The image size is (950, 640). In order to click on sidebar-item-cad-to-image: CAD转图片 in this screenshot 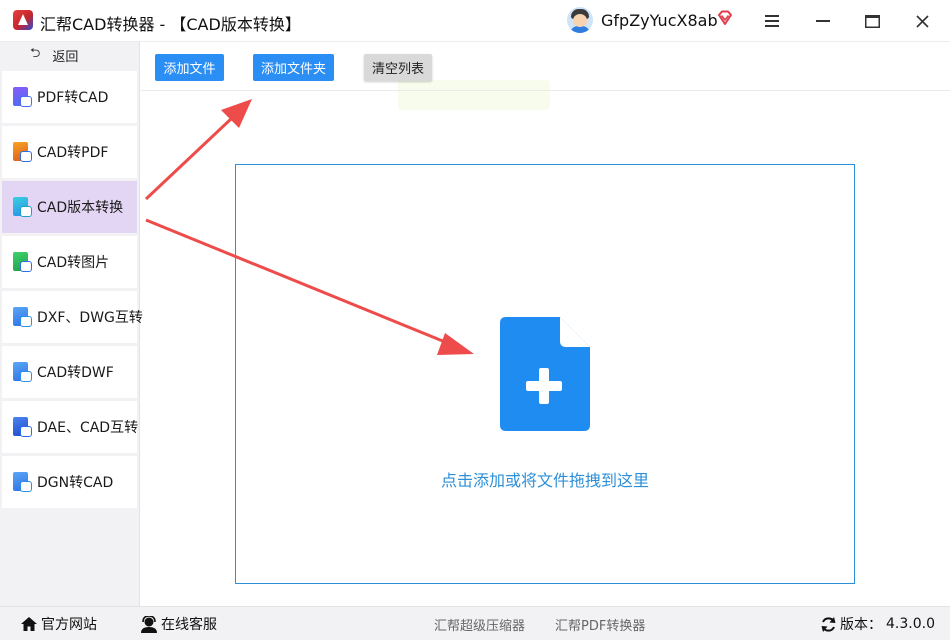, I will do `click(69, 262)`.